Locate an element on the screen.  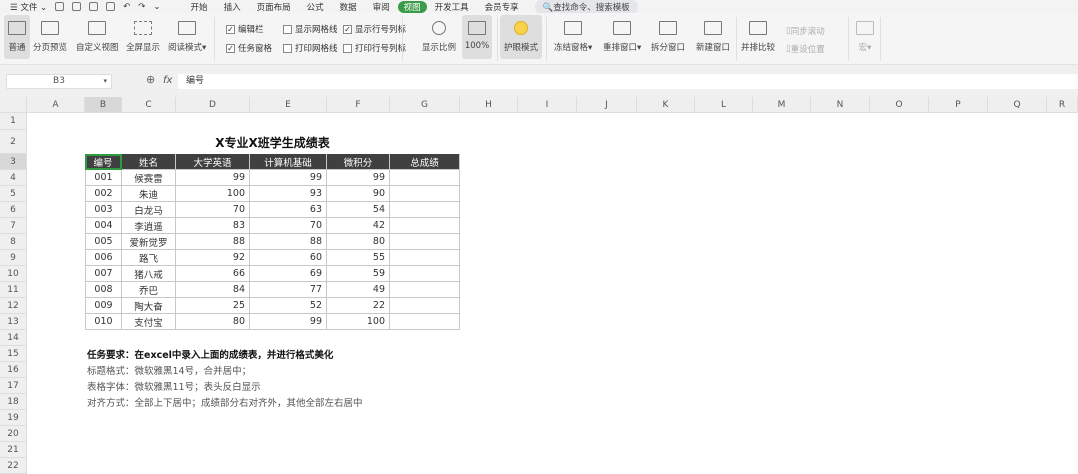
column-header-N: N is located at coordinates (840, 105).